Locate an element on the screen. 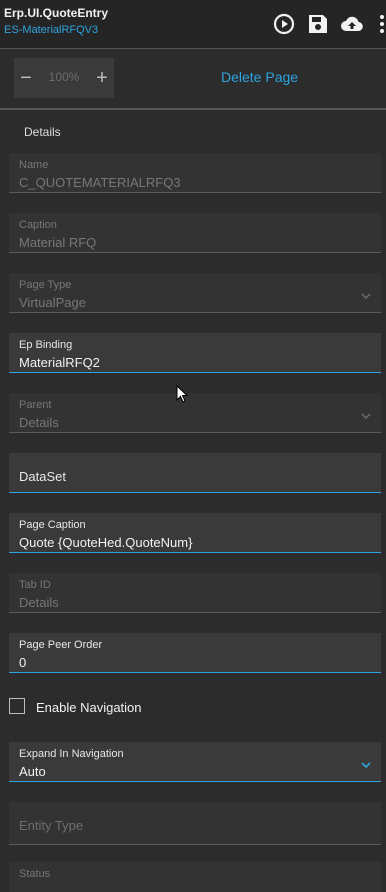  field-label: Ep Binding is located at coordinates (46, 345).